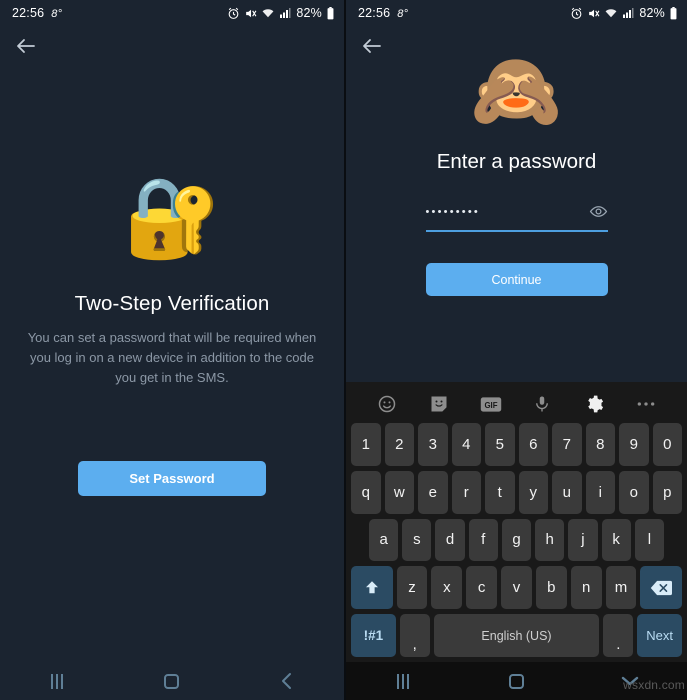 This screenshot has width=687, height=700. Describe the element at coordinates (466, 492) in the screenshot. I see `key-r: r` at that location.